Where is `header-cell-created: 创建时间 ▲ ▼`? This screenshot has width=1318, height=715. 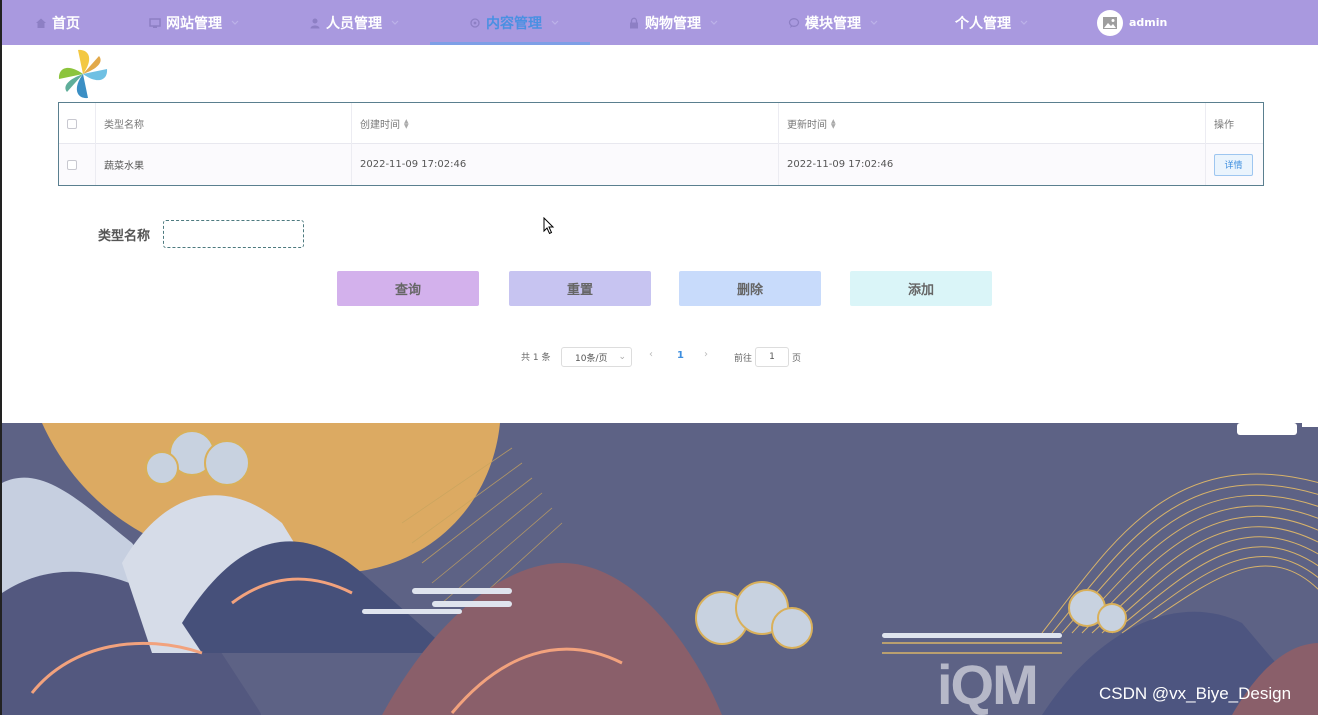
header-cell-created: 创建时间 ▲ ▼ is located at coordinates (565, 123).